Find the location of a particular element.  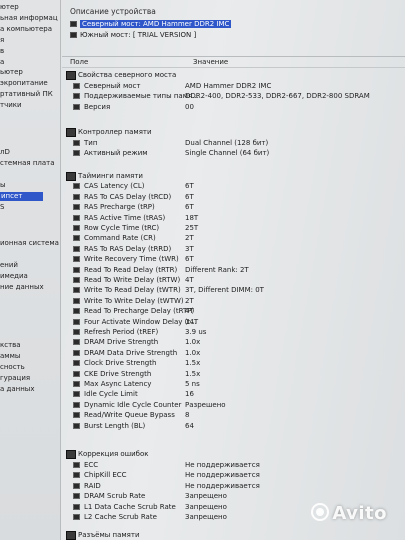

nav-item: тчики is located at coordinates (11, 105).